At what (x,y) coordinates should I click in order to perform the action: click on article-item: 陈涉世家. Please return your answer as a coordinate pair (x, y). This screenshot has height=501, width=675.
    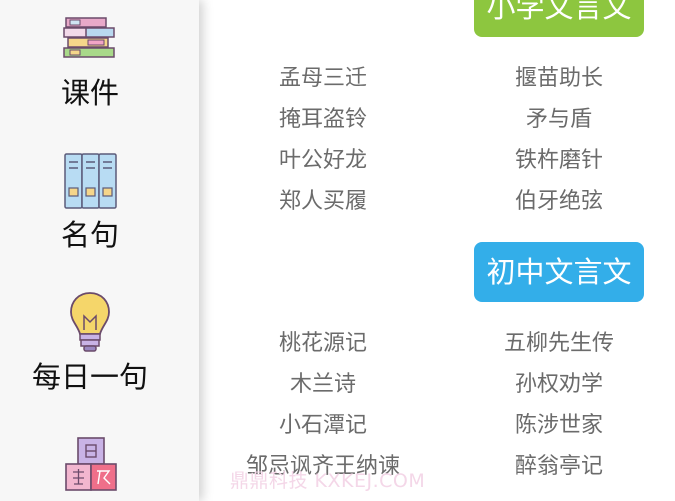
    Looking at the image, I should click on (559, 426).